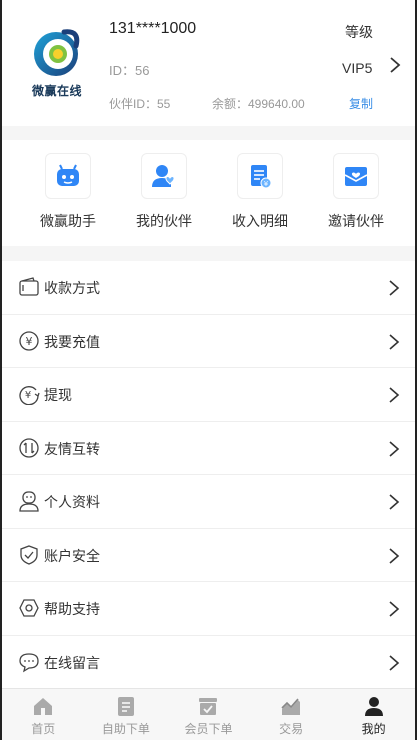  Describe the element at coordinates (164, 221) in the screenshot. I see `action-label: 我的伙伴` at that location.